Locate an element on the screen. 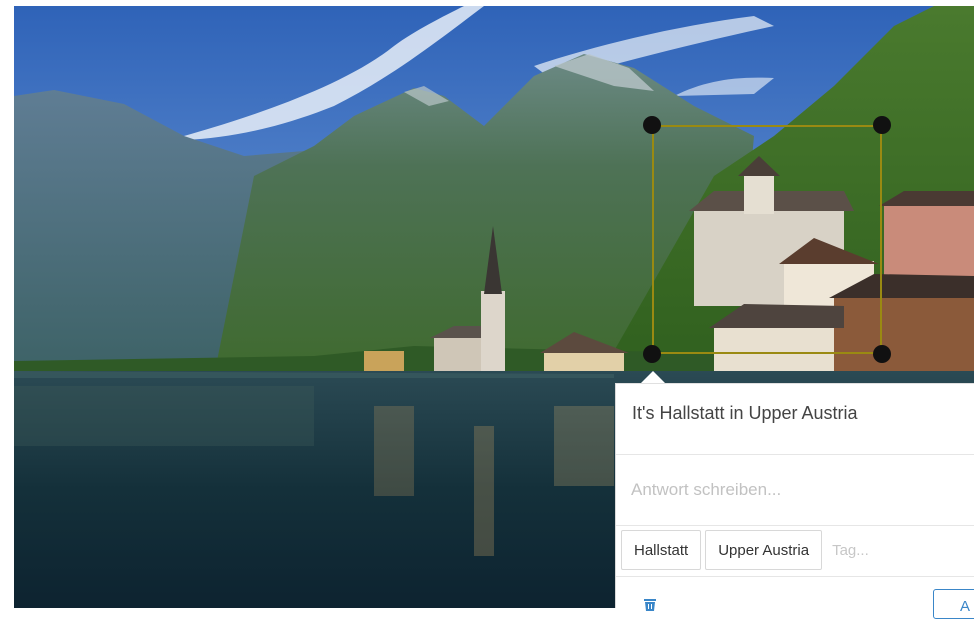 The image size is (974, 619). comment-text: It's Hallstatt in Upper Austria is located at coordinates (745, 413).